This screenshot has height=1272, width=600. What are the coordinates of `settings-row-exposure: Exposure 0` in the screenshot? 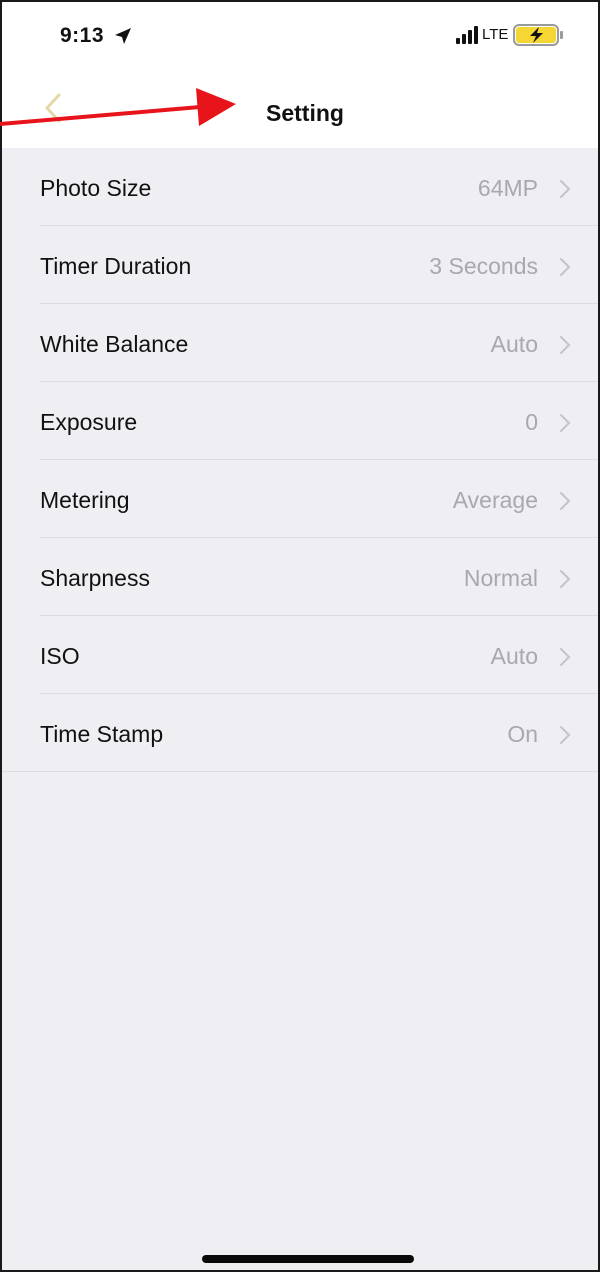 It's located at (300, 421).